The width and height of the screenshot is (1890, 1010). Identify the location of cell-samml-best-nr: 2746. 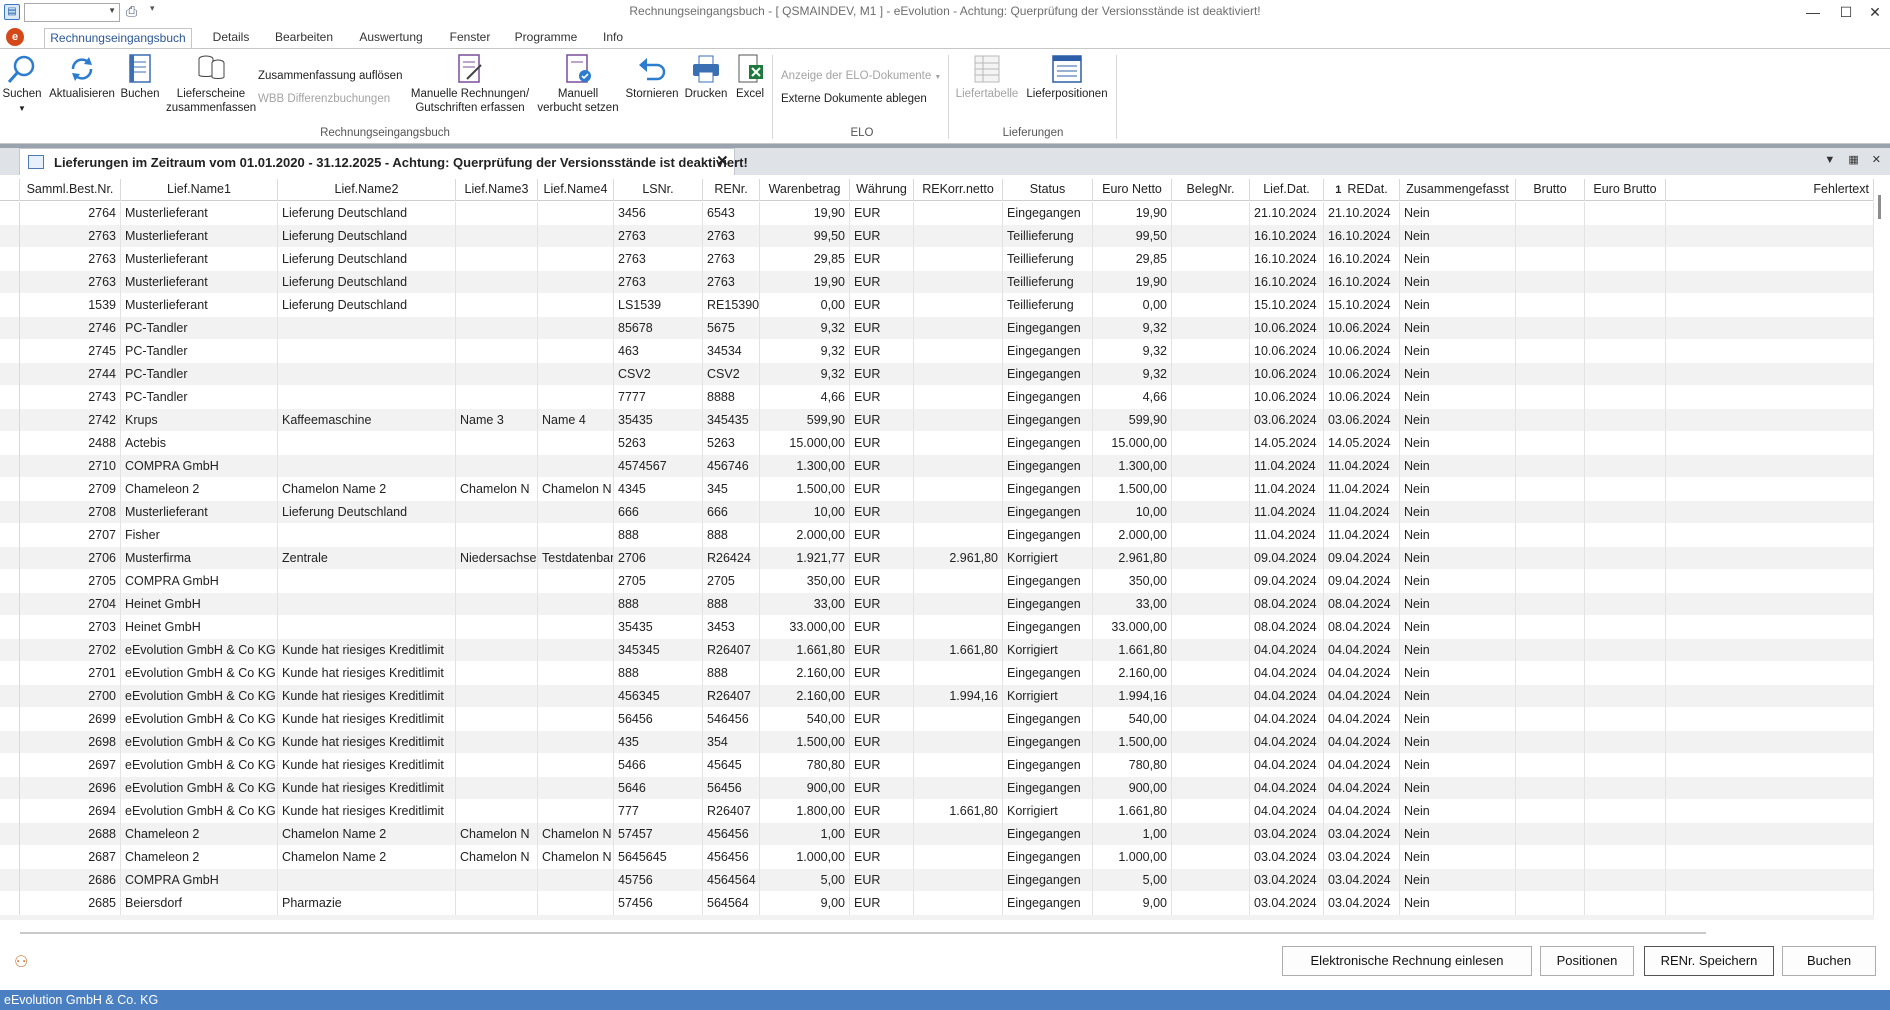
(70, 328).